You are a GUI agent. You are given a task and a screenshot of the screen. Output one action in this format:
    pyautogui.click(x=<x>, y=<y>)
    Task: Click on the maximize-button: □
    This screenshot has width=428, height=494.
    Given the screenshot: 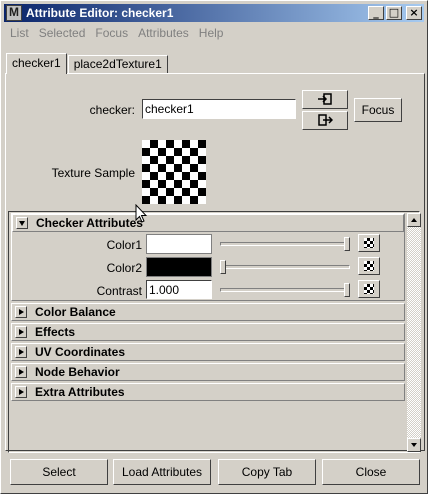 What is the action you would take?
    pyautogui.click(x=394, y=13)
    